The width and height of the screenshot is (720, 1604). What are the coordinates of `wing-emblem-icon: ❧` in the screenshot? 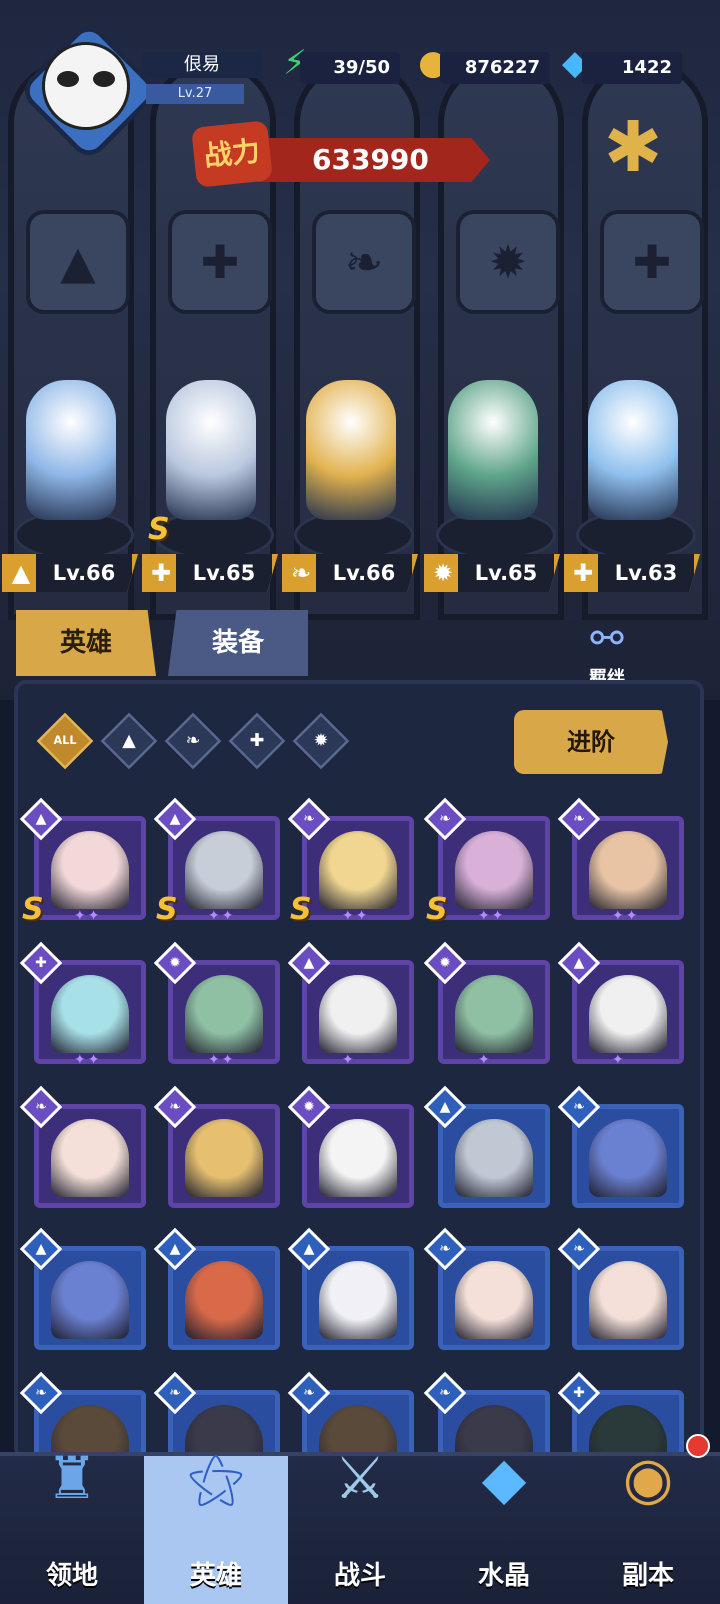 It's located at (364, 262).